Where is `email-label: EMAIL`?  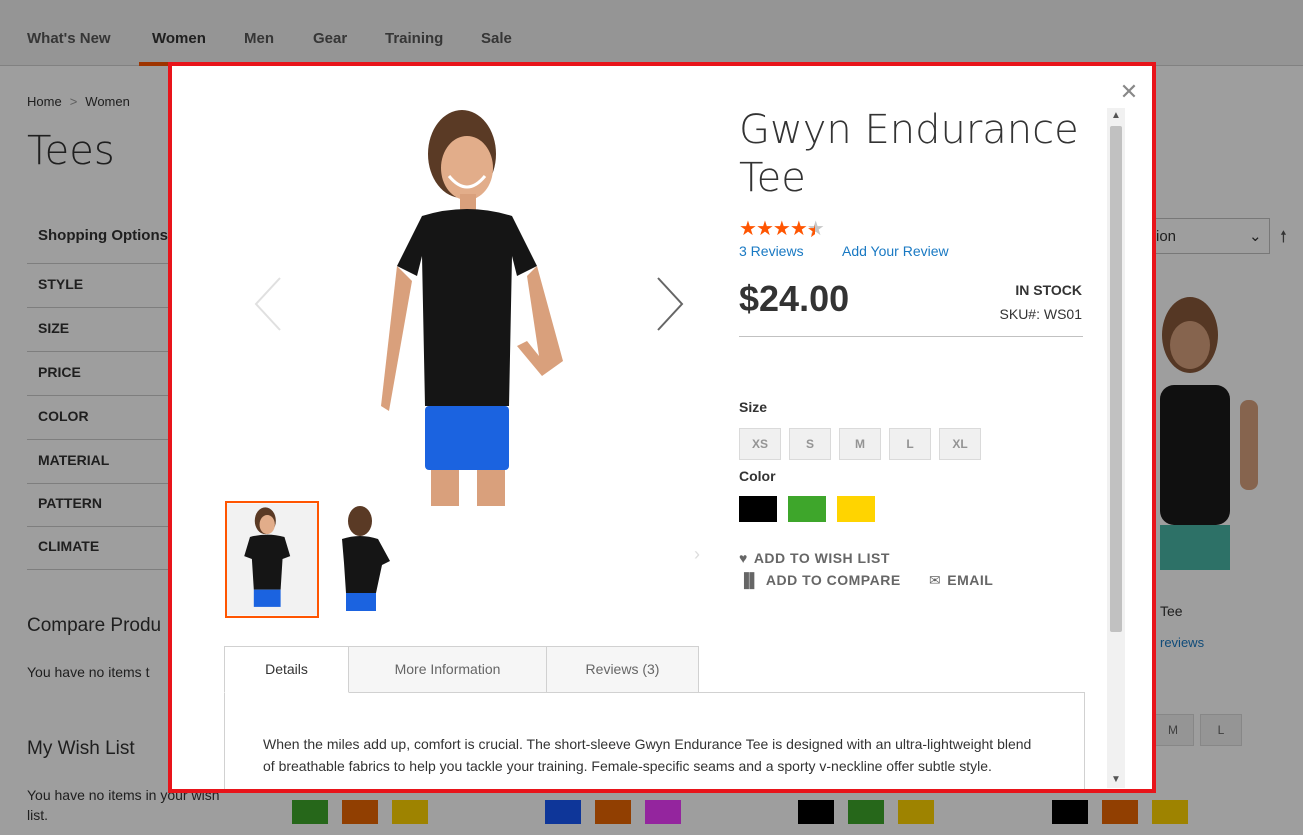 email-label: EMAIL is located at coordinates (970, 580).